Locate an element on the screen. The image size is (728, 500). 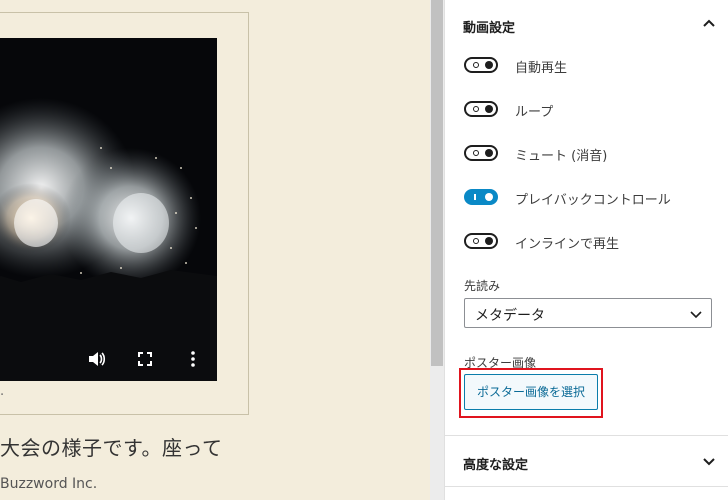
autoplay-toggle is located at coordinates (481, 65).